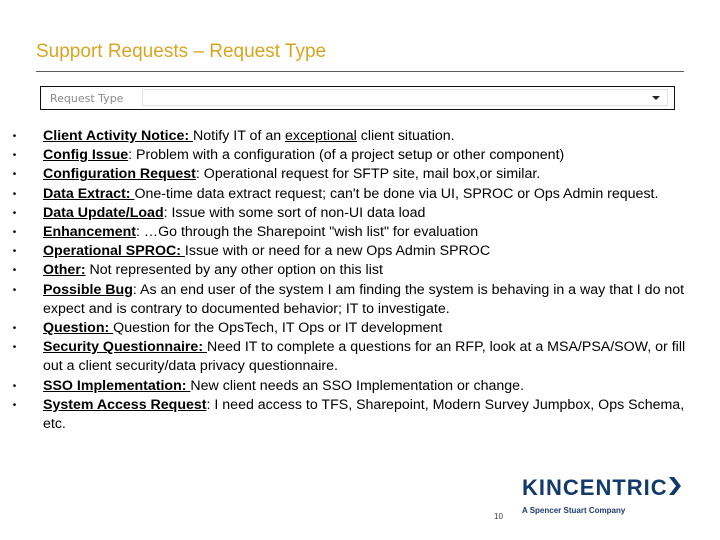 The width and height of the screenshot is (720, 540). What do you see at coordinates (87, 98) in the screenshot?
I see `request-type-label: Request Type` at bounding box center [87, 98].